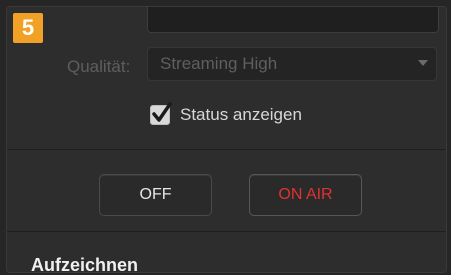 The height and width of the screenshot is (275, 451). I want to click on off-button: OFF, so click(155, 195).